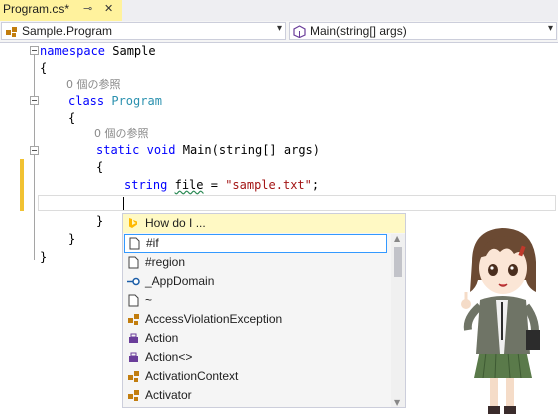  Describe the element at coordinates (257, 262) in the screenshot. I see `completion-item: #region` at that location.